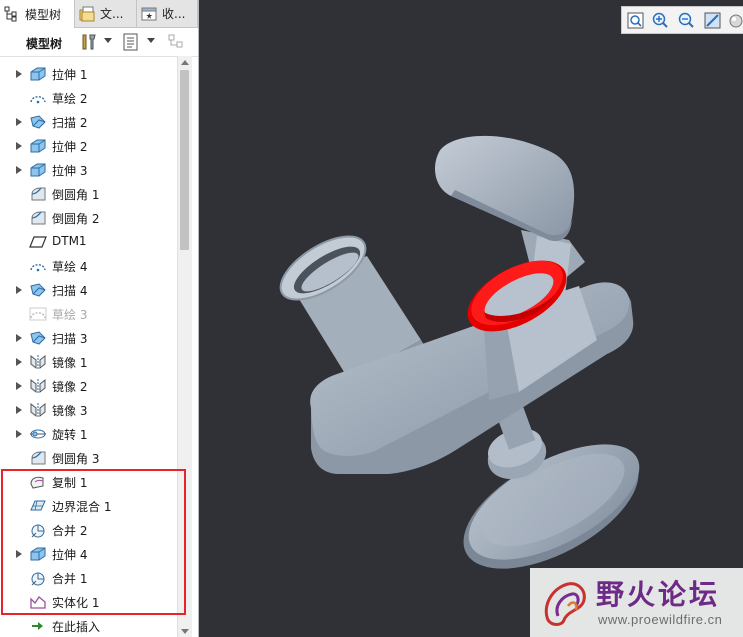 The image size is (743, 637). What do you see at coordinates (38, 434) in the screenshot?
I see `revolve-icon` at bounding box center [38, 434].